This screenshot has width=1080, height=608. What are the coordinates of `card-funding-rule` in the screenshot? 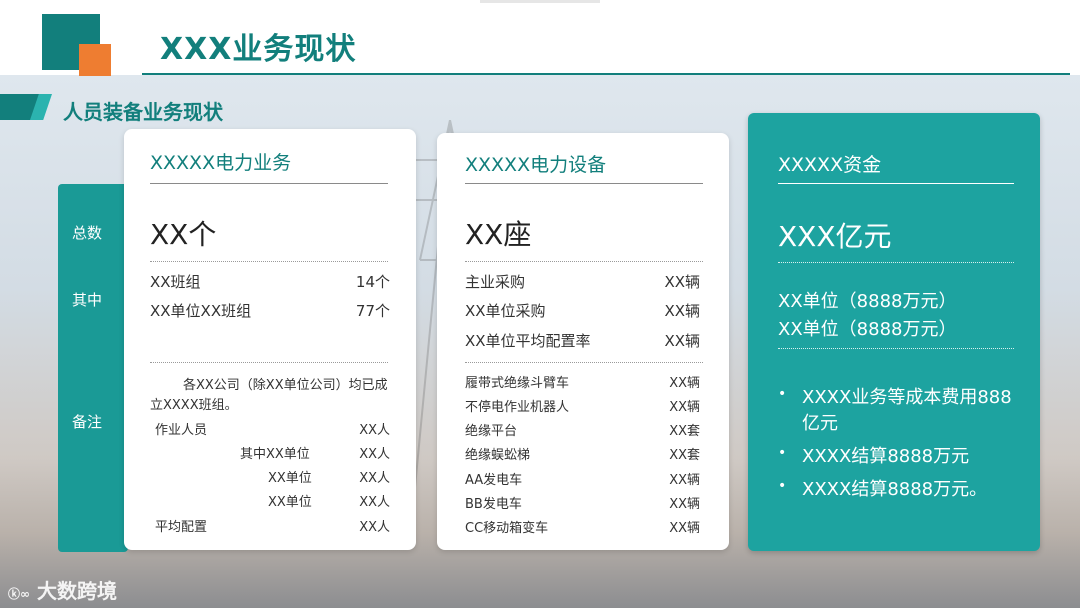 It's located at (896, 183).